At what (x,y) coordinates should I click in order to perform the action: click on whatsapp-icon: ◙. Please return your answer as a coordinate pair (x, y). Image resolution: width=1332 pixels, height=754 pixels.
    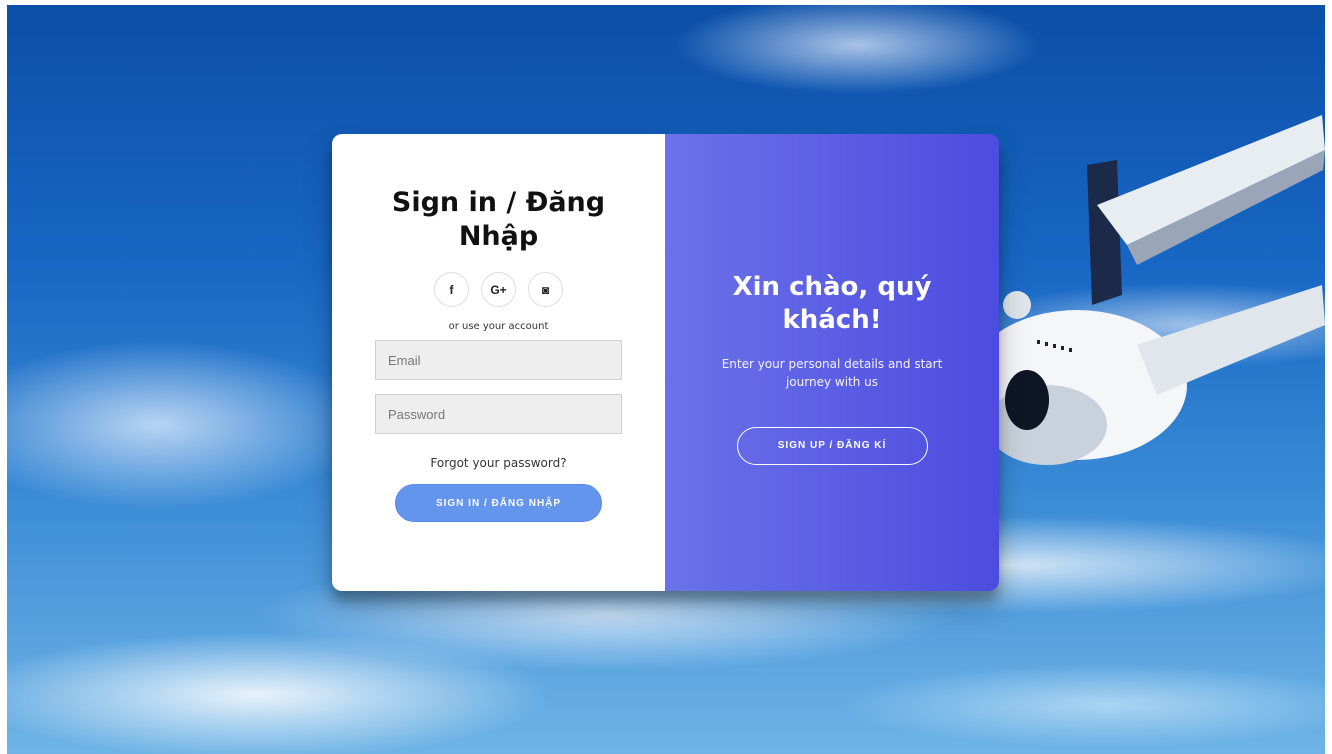
    Looking at the image, I should click on (545, 289).